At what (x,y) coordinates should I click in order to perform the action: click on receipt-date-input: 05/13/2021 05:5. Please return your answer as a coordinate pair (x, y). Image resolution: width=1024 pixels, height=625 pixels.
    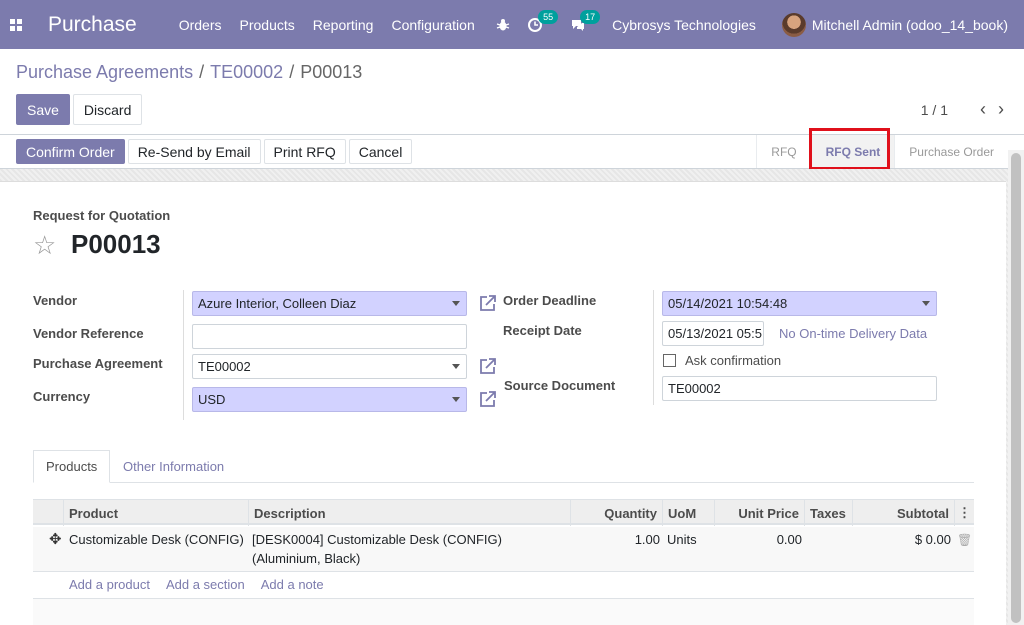
    Looking at the image, I should click on (713, 333).